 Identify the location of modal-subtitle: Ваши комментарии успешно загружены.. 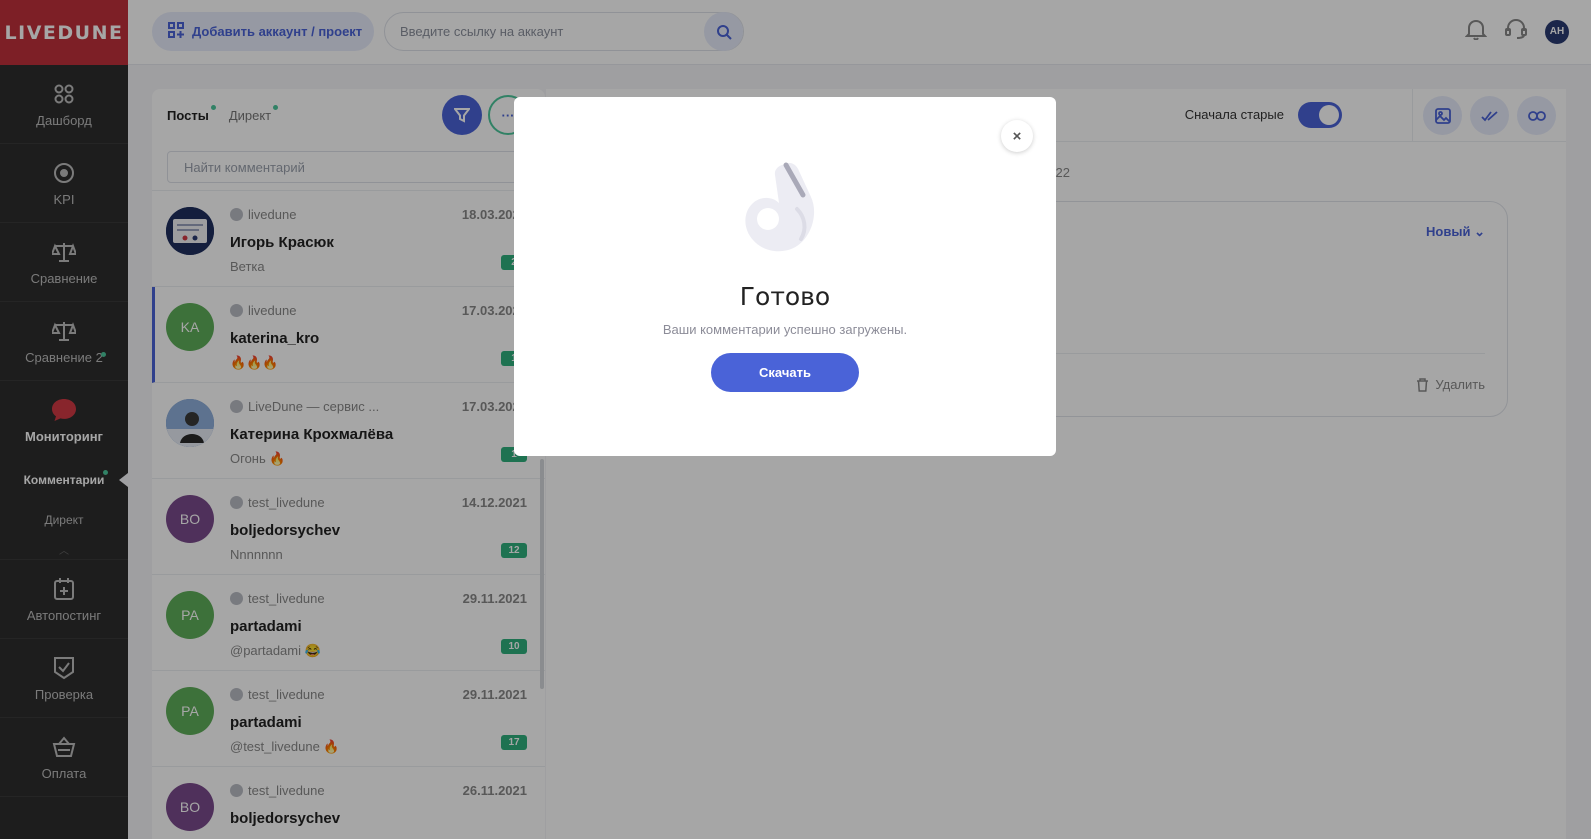
(785, 329).